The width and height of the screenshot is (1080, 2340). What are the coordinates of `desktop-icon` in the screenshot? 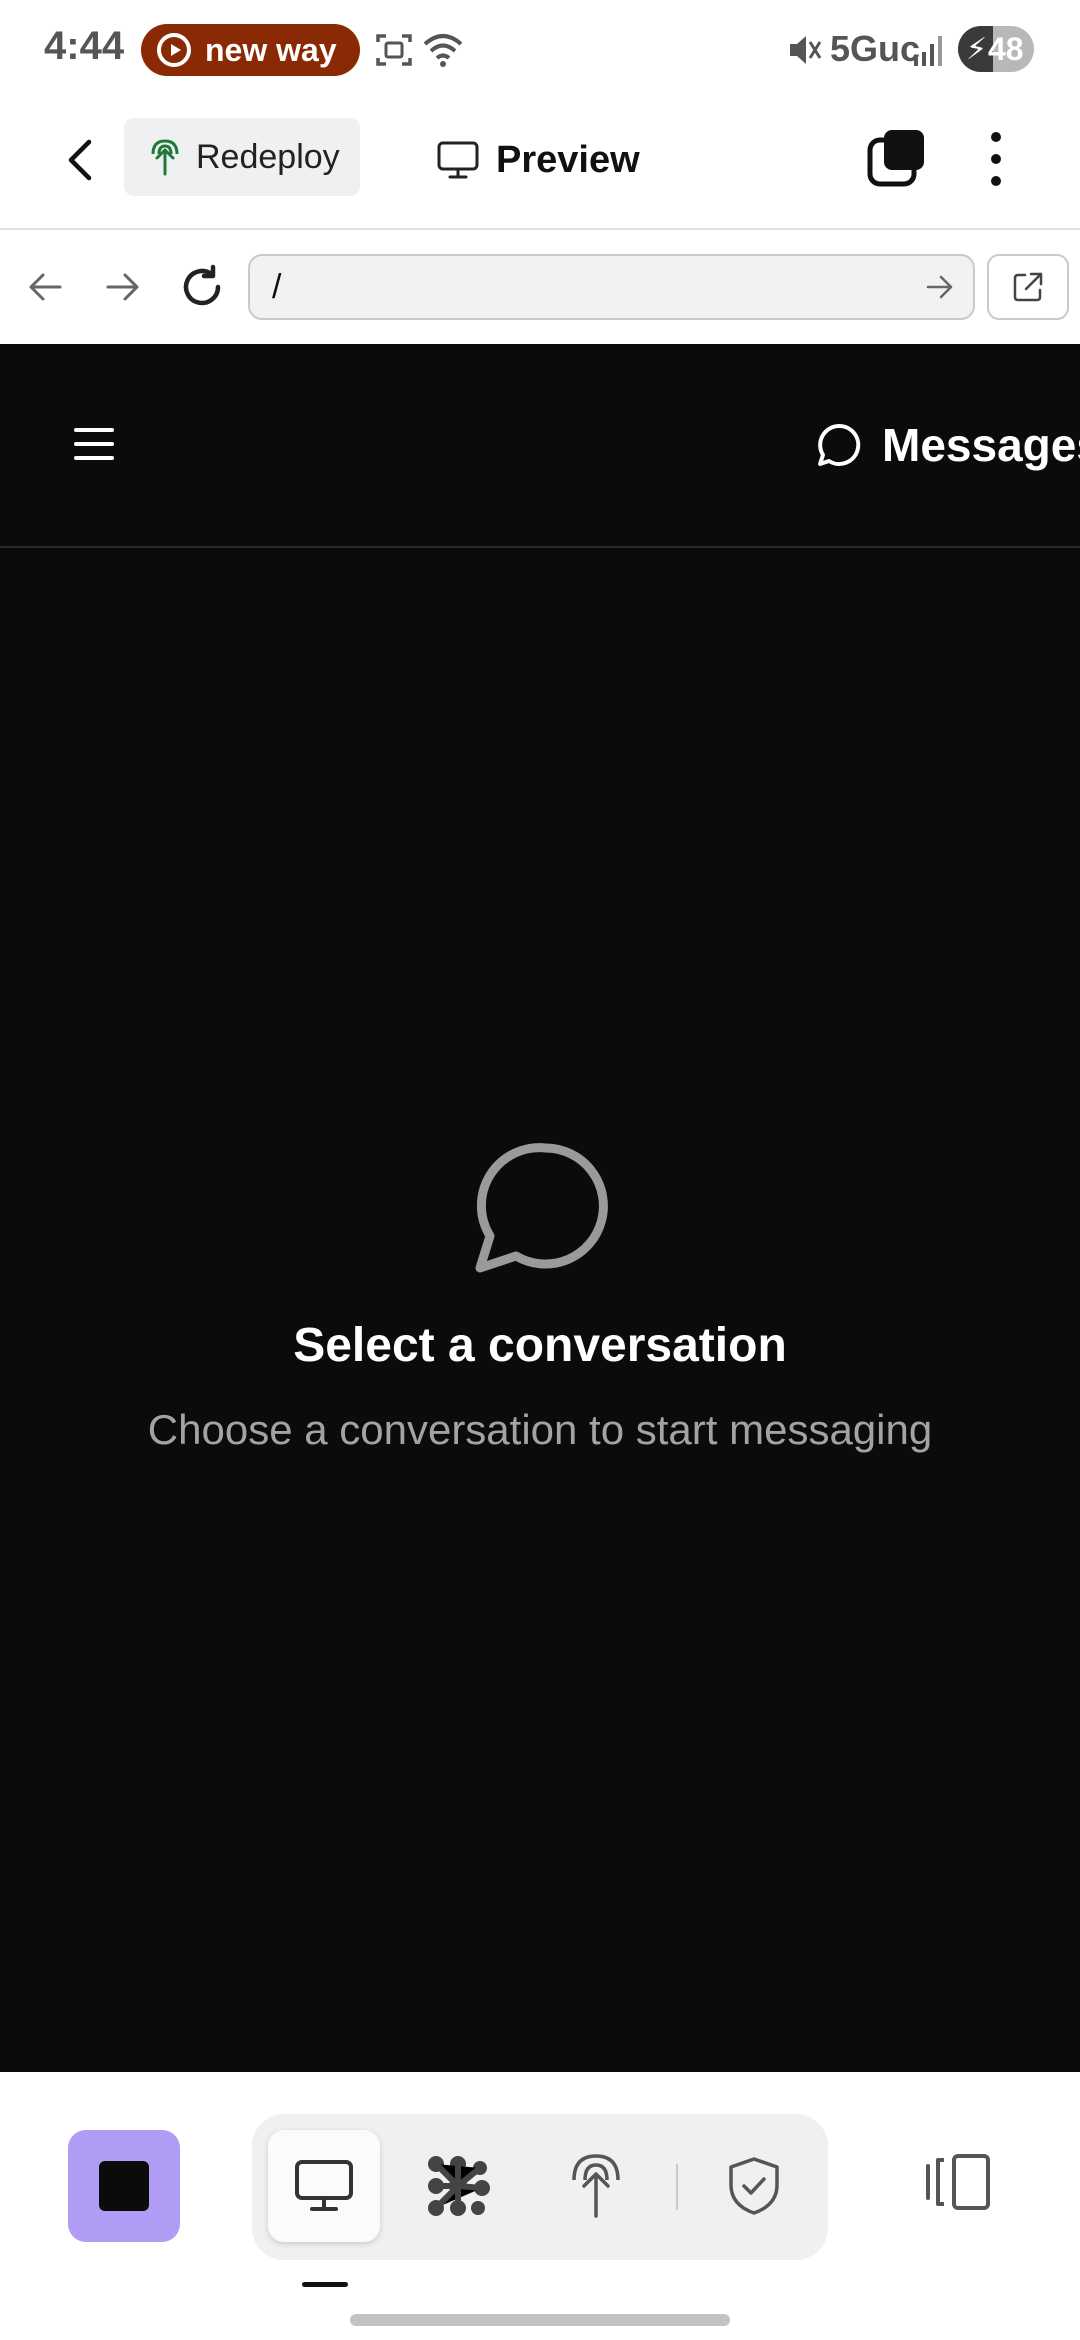 It's located at (324, 2185).